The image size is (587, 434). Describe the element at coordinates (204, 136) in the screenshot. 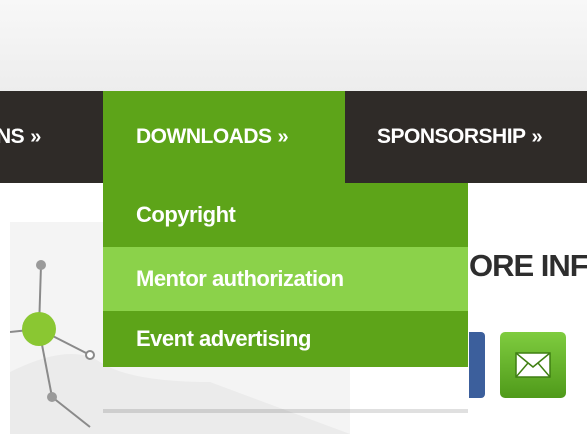

I see `nav-item-label: DOWNLOADS` at that location.